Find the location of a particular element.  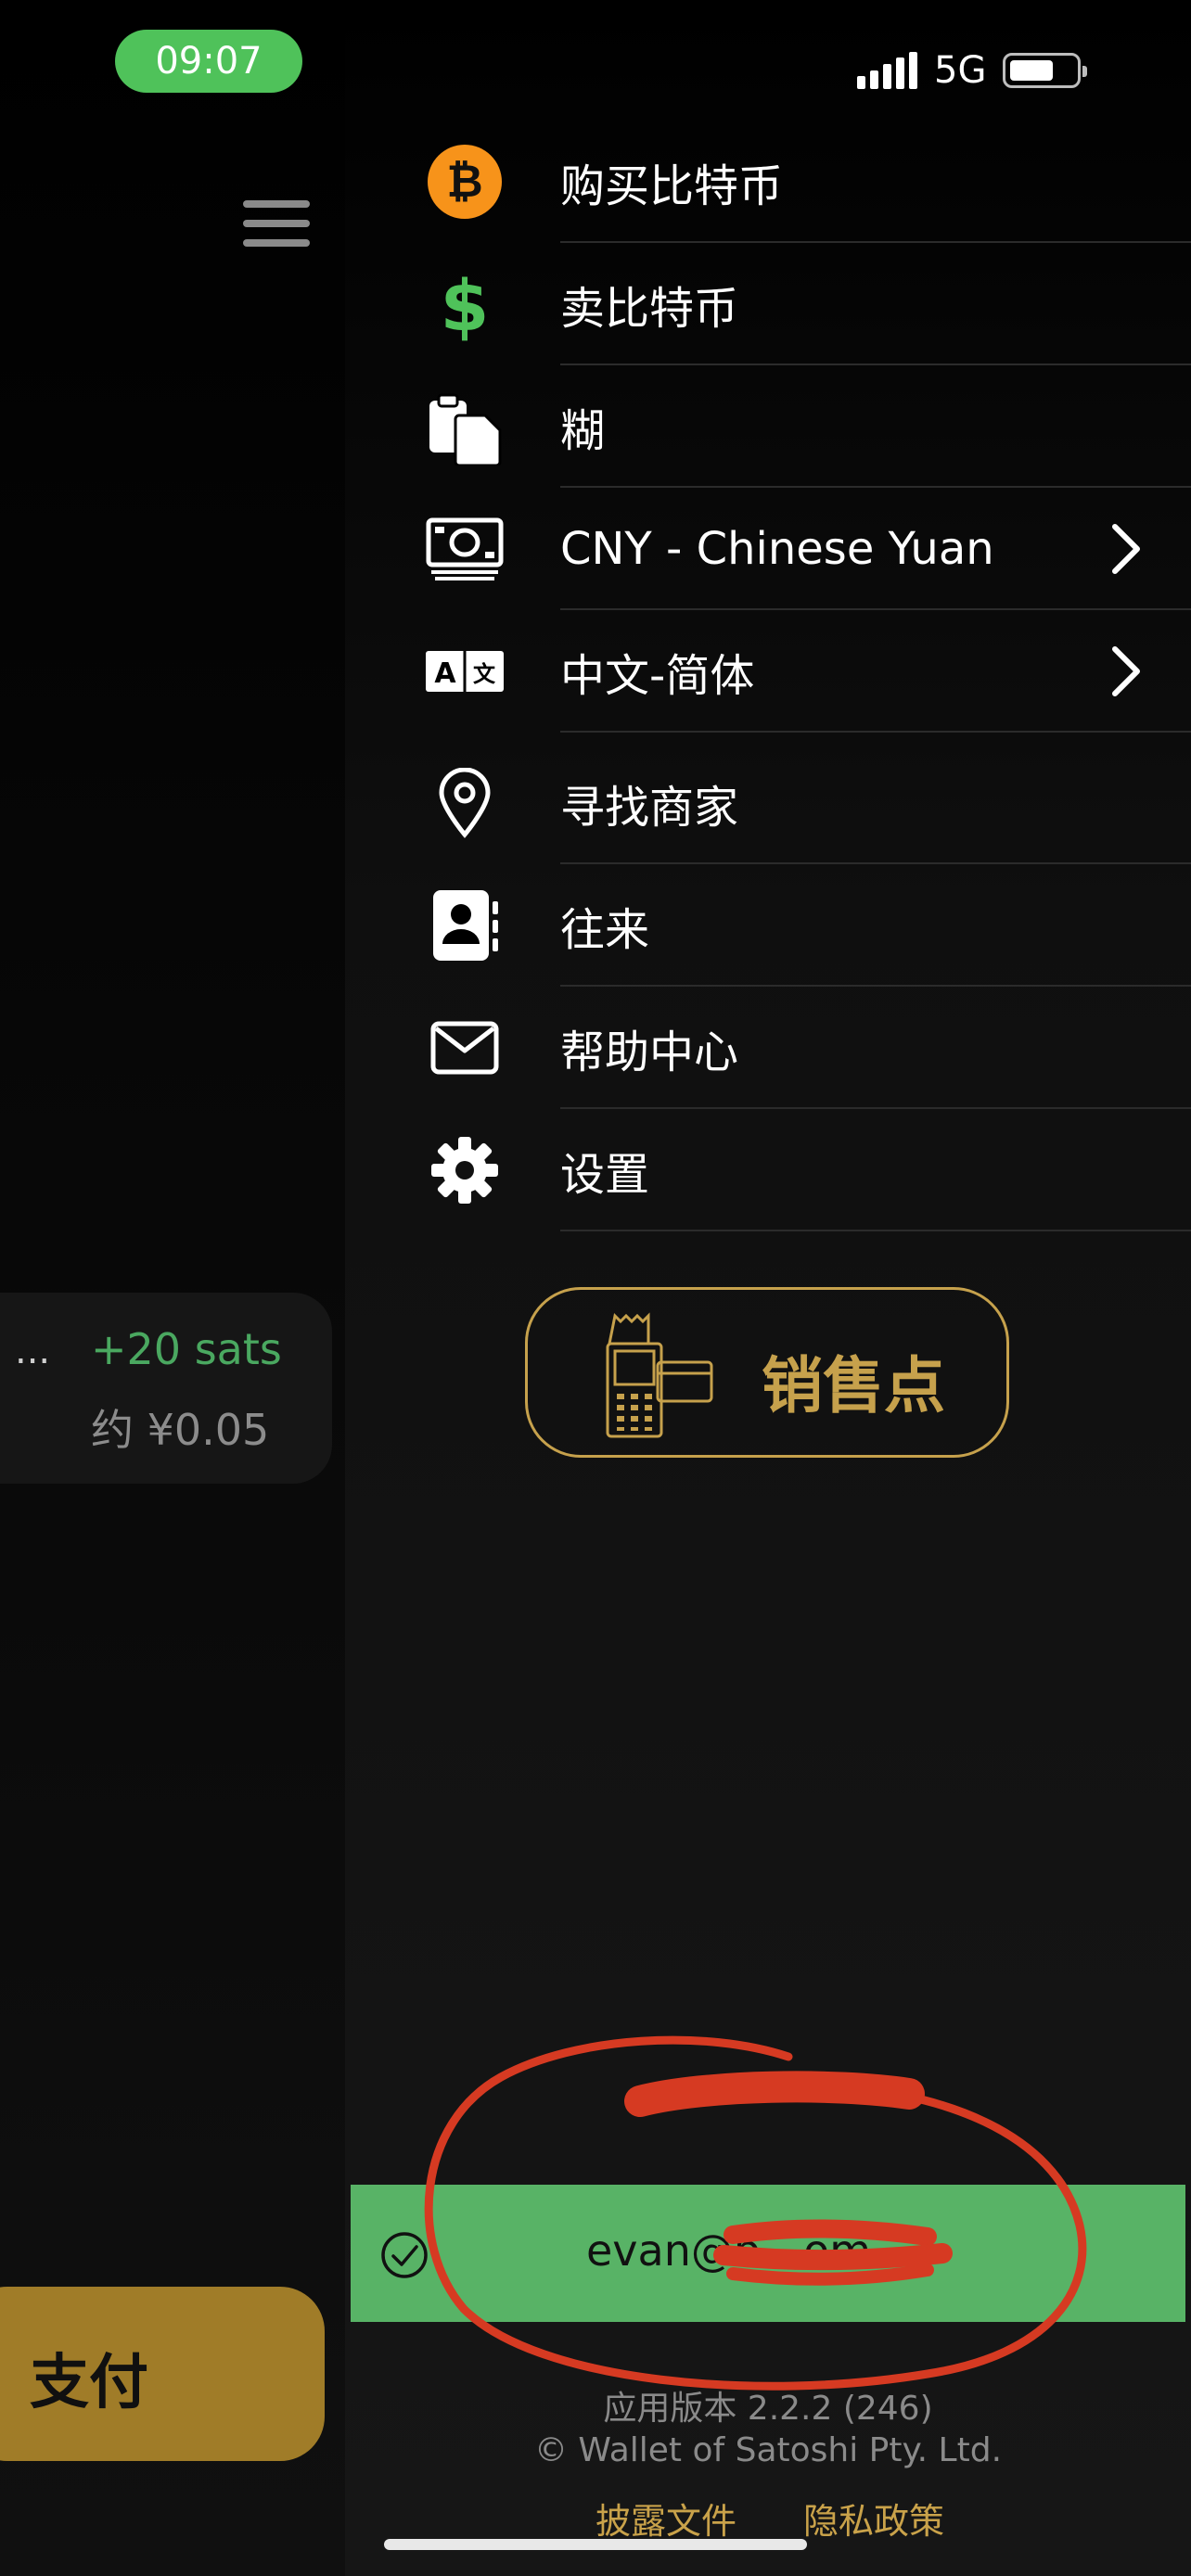

check-circle-icon is located at coordinates (404, 2255).